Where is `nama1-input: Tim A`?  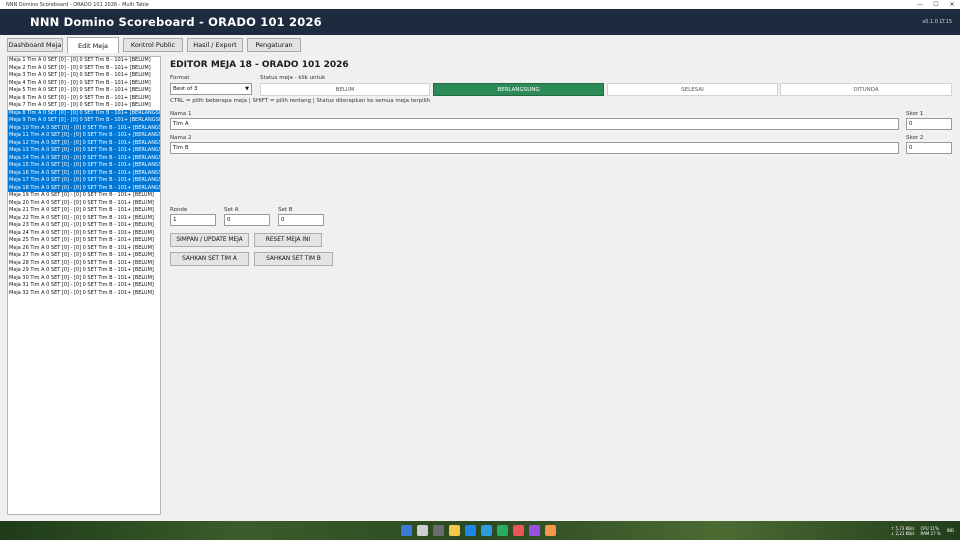
nama1-input: Tim A is located at coordinates (534, 124).